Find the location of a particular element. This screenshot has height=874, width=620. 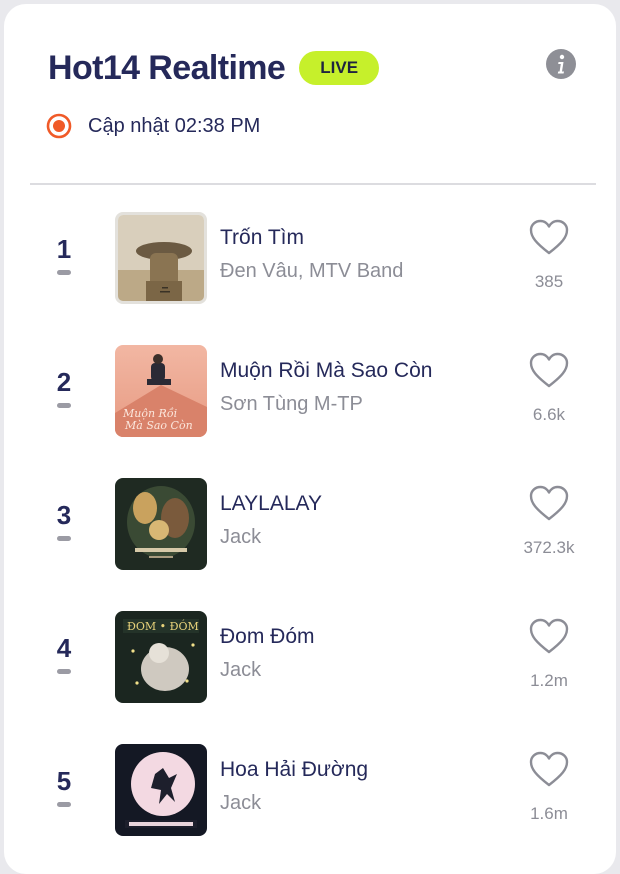

album-cover: ĐOM • ĐÓM is located at coordinates (161, 657).